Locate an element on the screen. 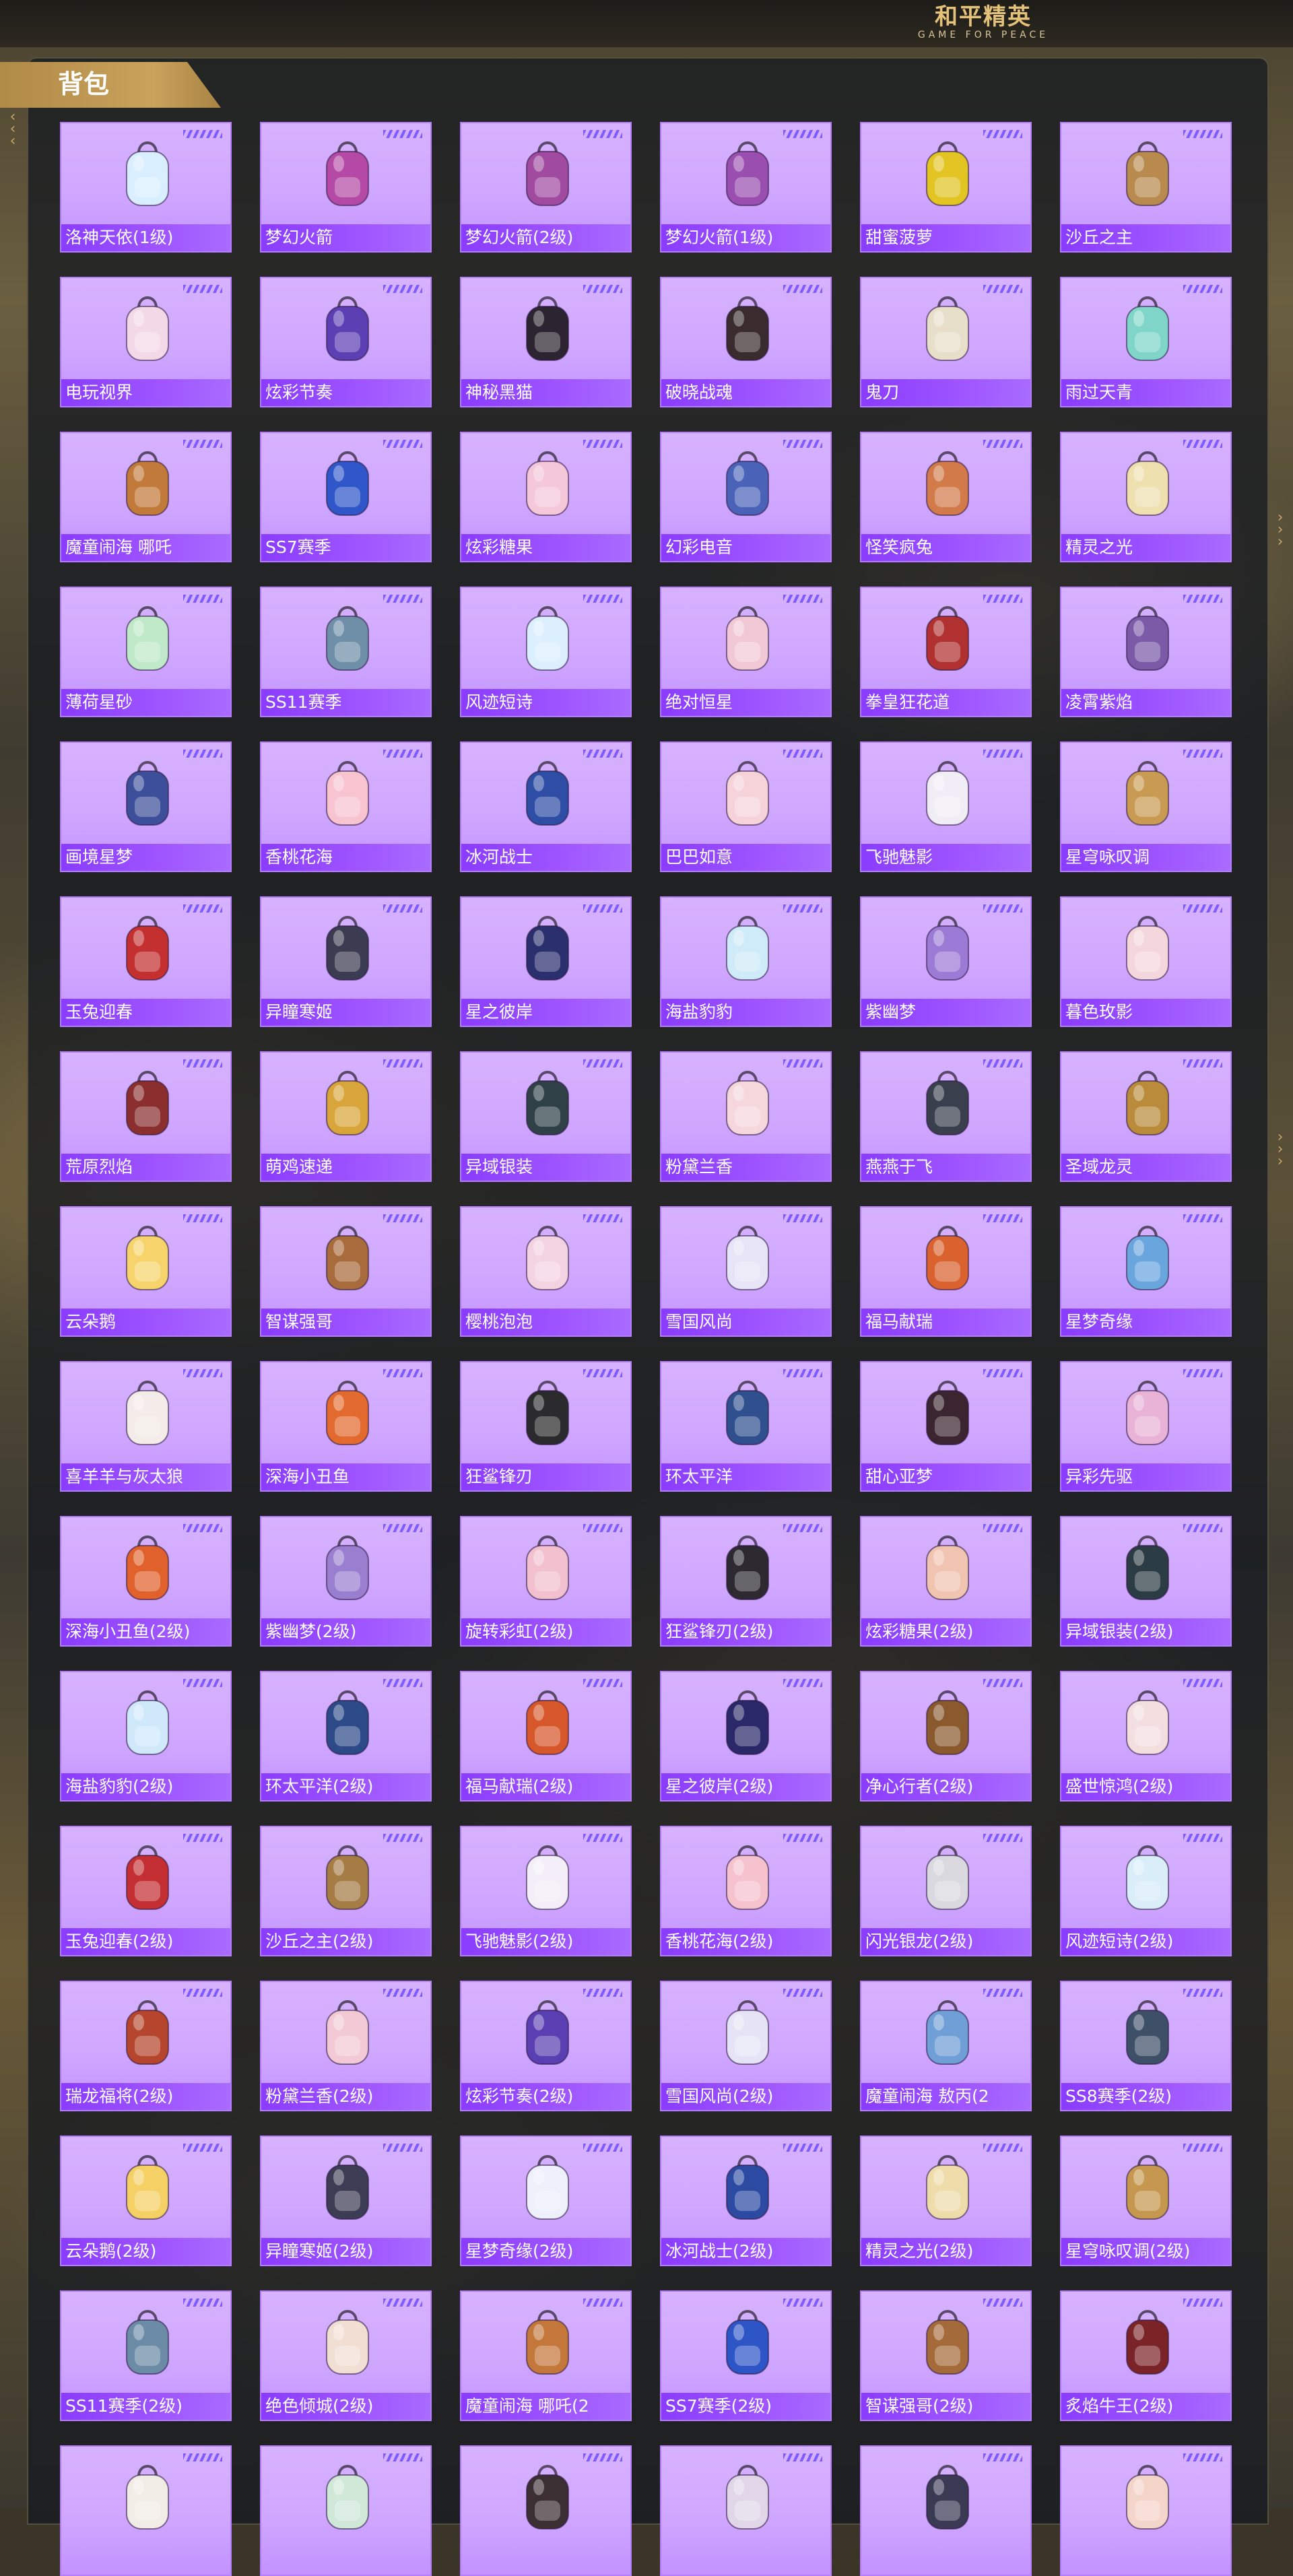 This screenshot has width=1293, height=2576. backpack-card: 云朵鹅(2级) is located at coordinates (146, 2201).